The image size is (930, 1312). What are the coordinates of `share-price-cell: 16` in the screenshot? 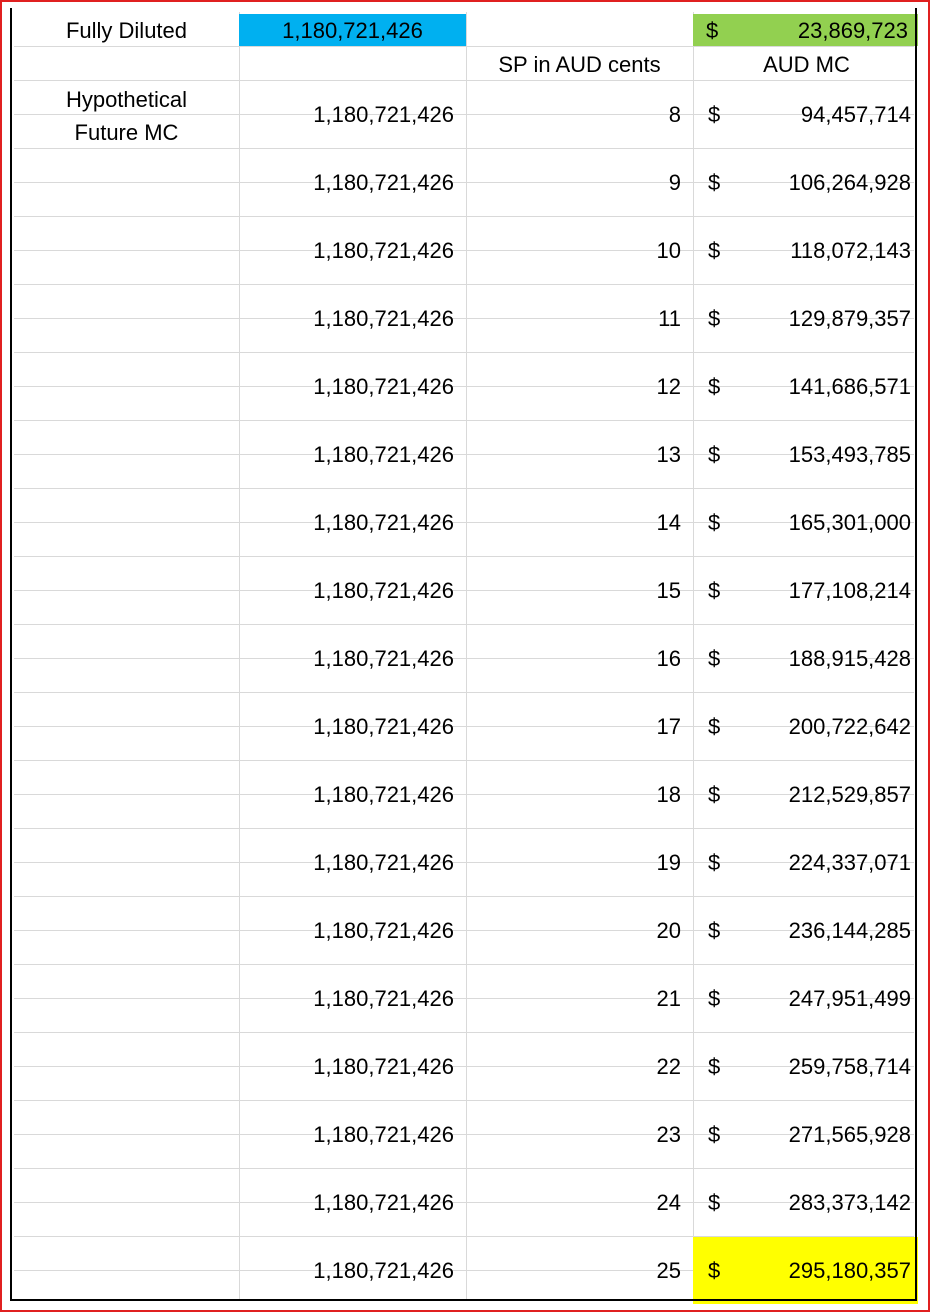 It's located at (573, 659).